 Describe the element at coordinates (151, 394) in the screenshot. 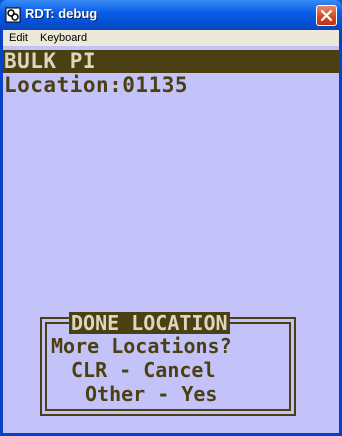

I see `dialog-line-yes: Other - Yes` at that location.